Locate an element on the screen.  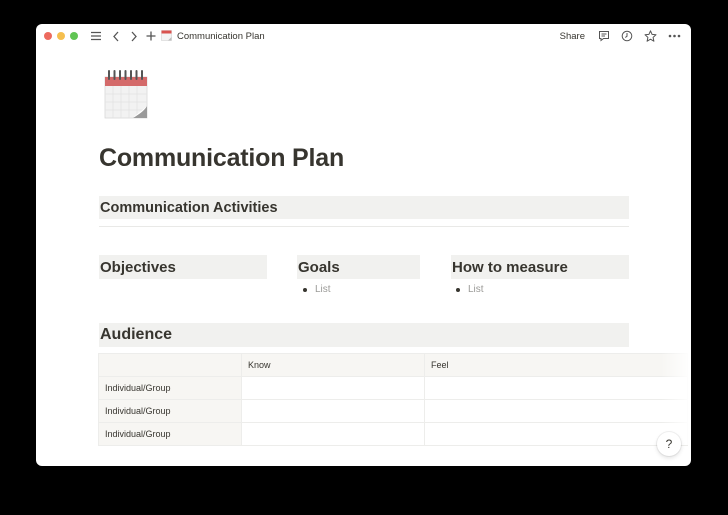
breadcrumb-page-title: Communication Plan is located at coordinates (221, 36).